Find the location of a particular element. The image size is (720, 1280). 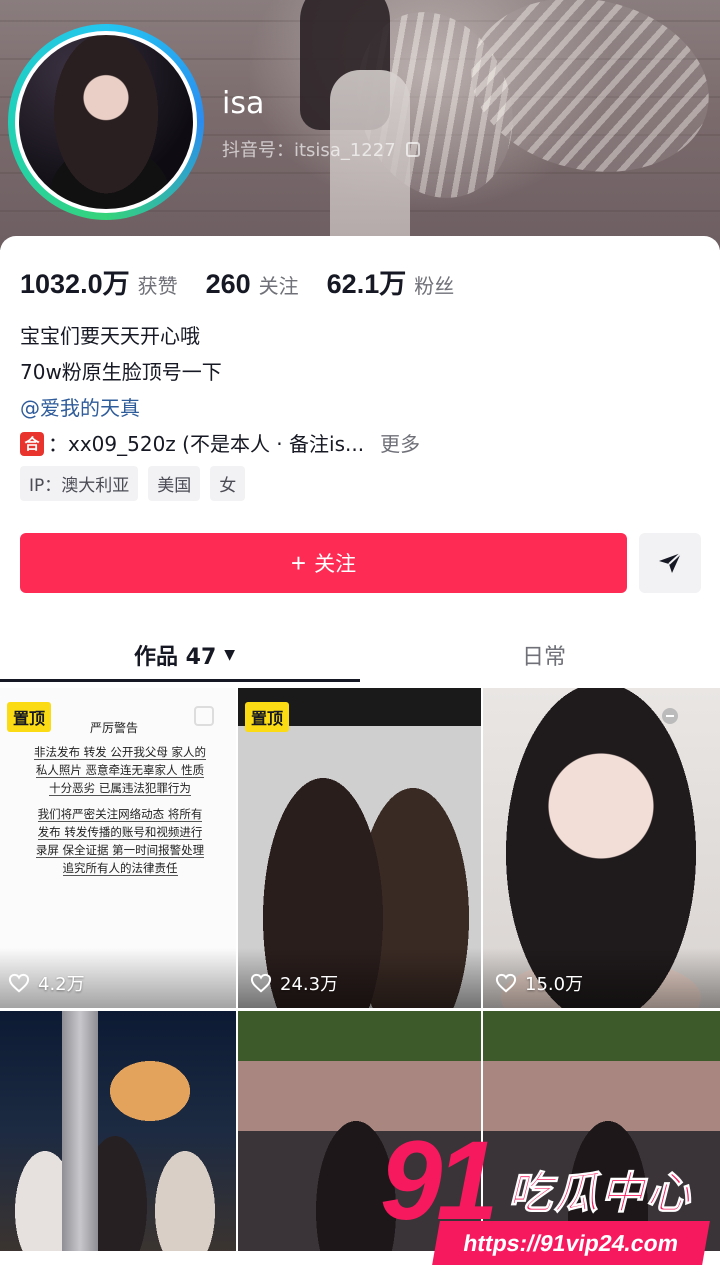

stats-row: 1032.0万 获赞 260 关注 62.1万 粉丝 is located at coordinates (251, 281).